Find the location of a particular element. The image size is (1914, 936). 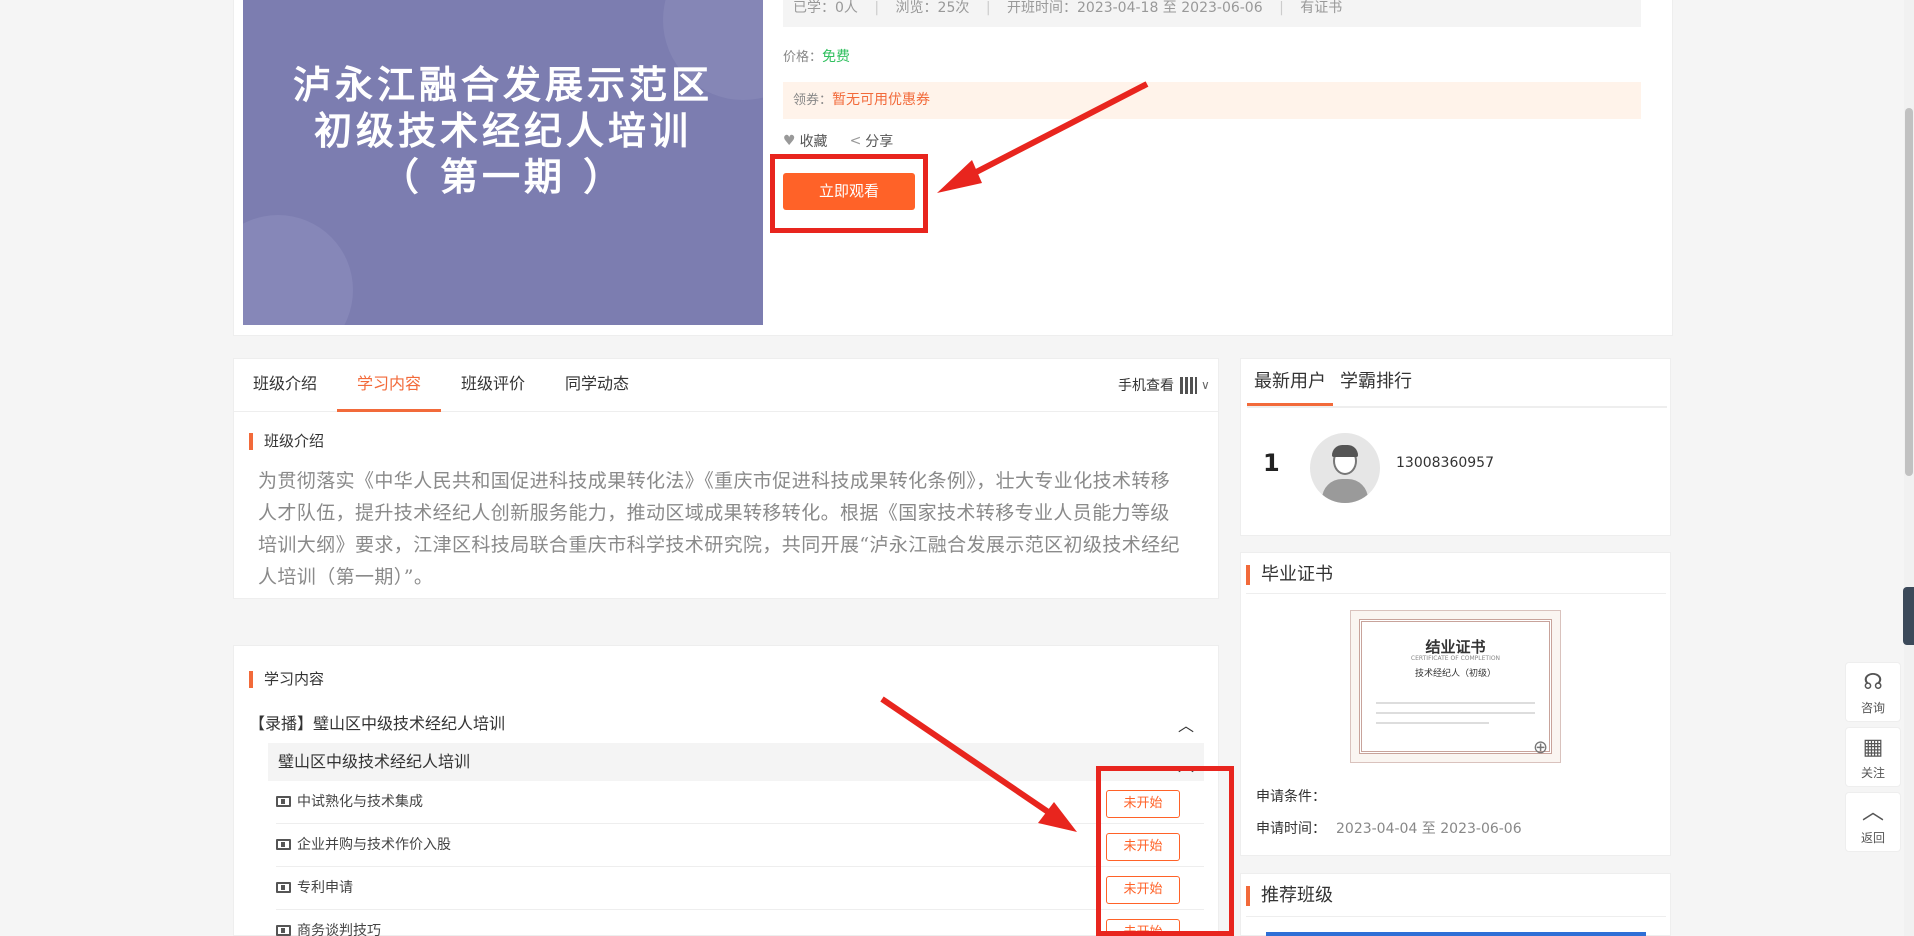

back-to-top-button: ︿ 返回 is located at coordinates (1873, 822).